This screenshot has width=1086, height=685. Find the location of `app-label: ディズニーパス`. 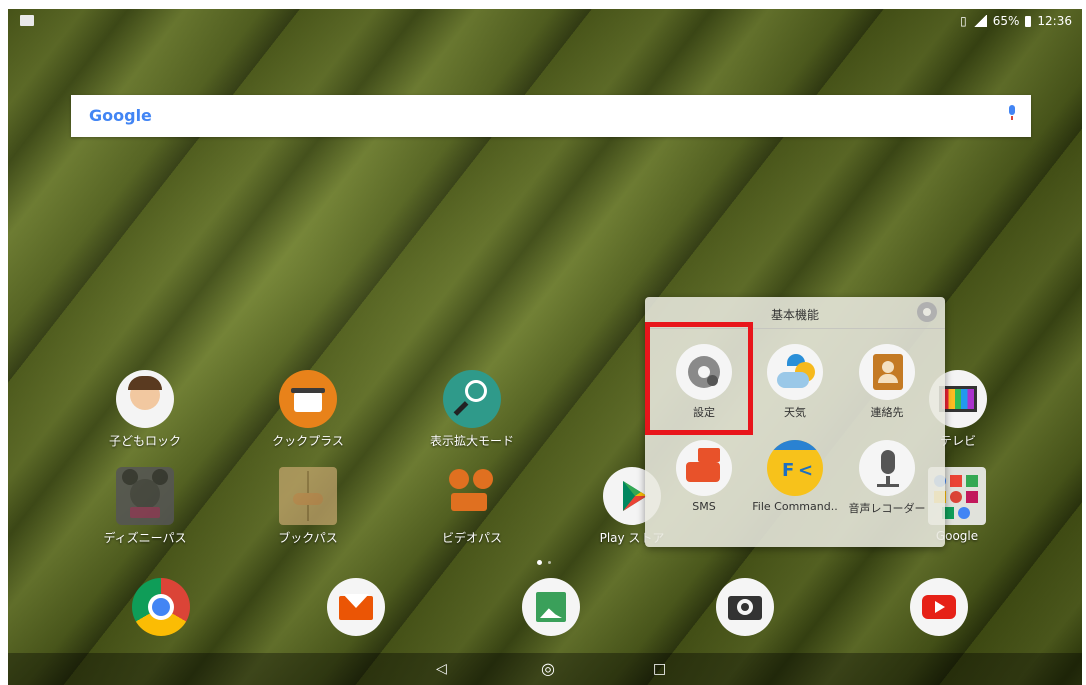

app-label: ディズニーパス is located at coordinates (145, 538).